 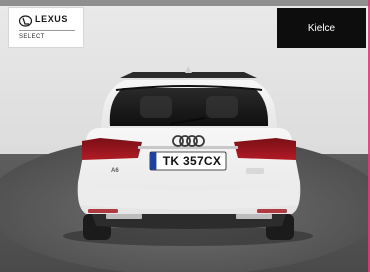 I want to click on license-plate-text: TK 357CX, so click(x=192, y=161).